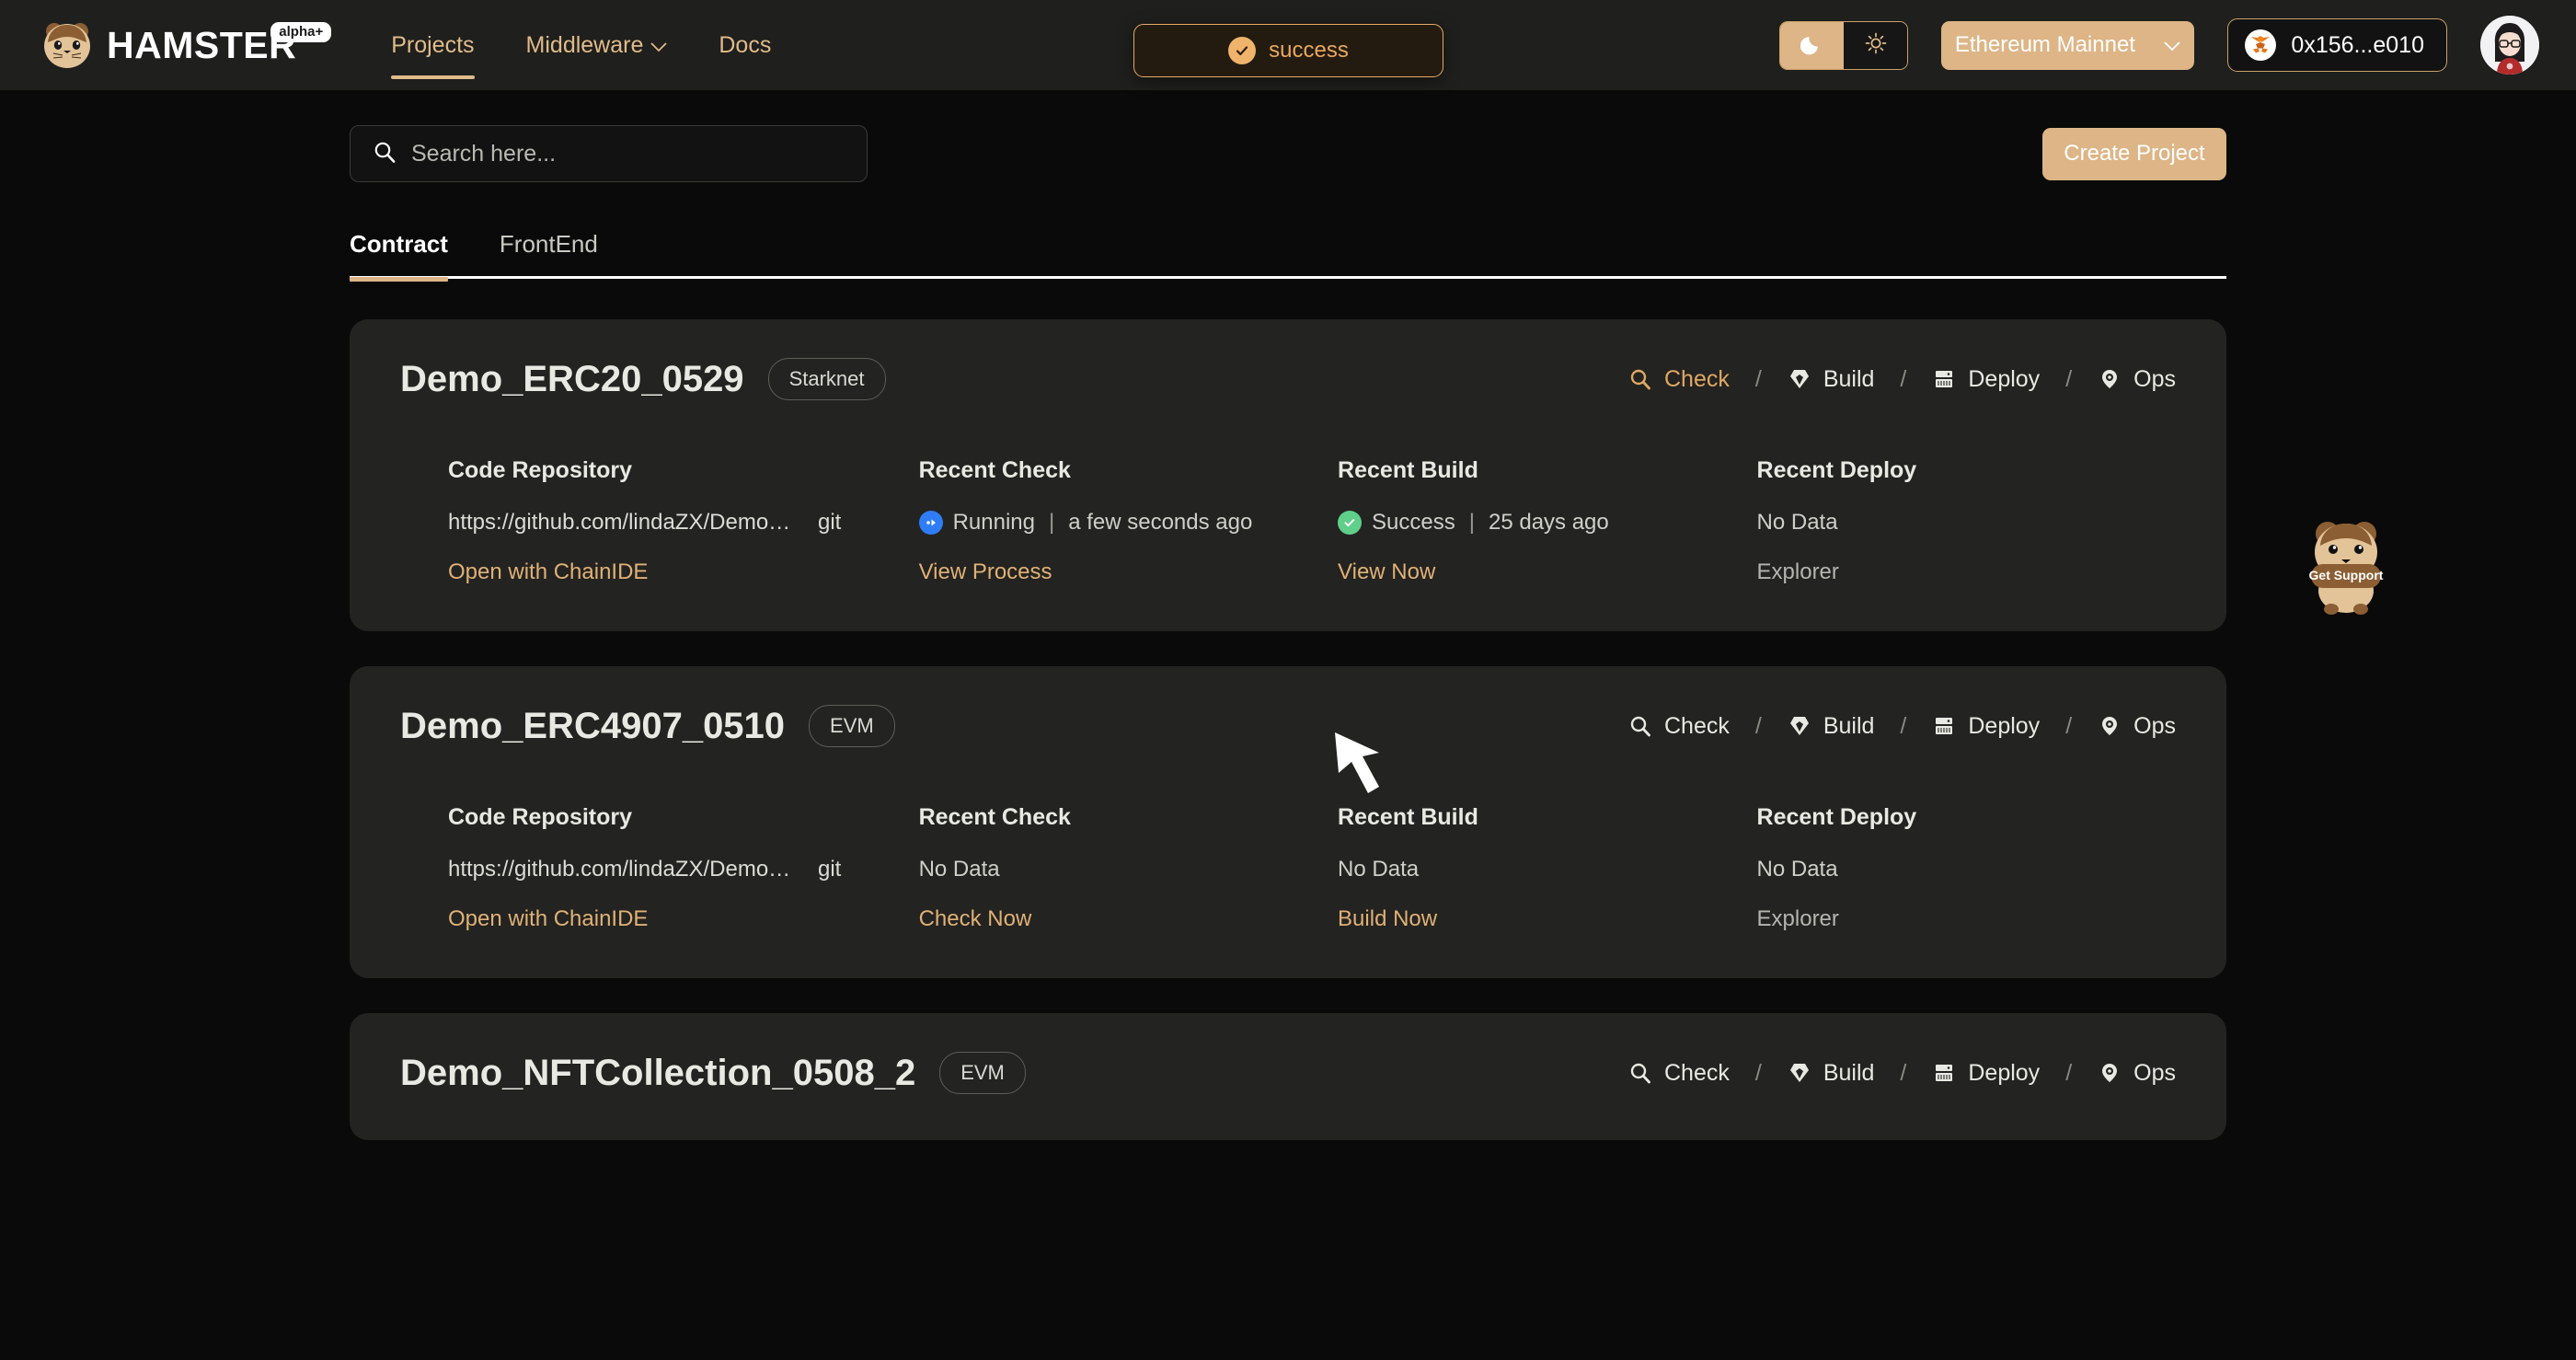 The image size is (2576, 1360). I want to click on magnifier-icon, so click(1640, 726).